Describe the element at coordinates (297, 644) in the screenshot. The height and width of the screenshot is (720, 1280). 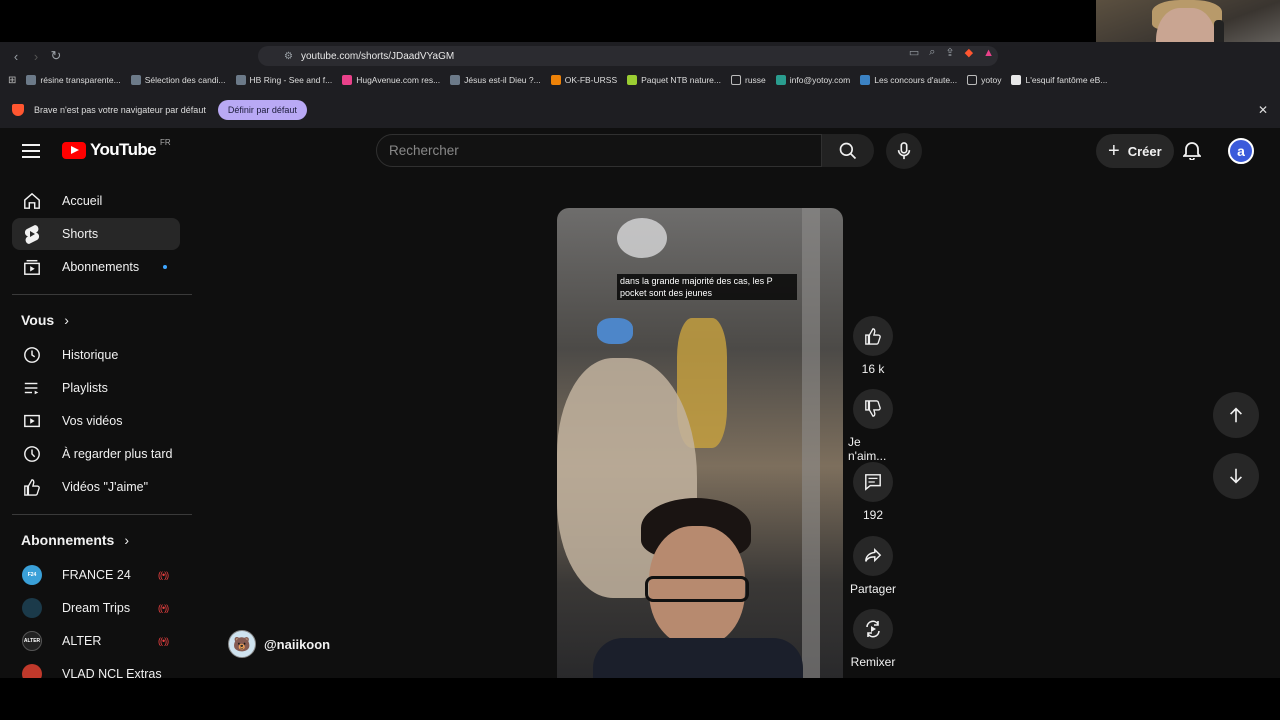
I see `channel-handle: @naiikoon` at that location.